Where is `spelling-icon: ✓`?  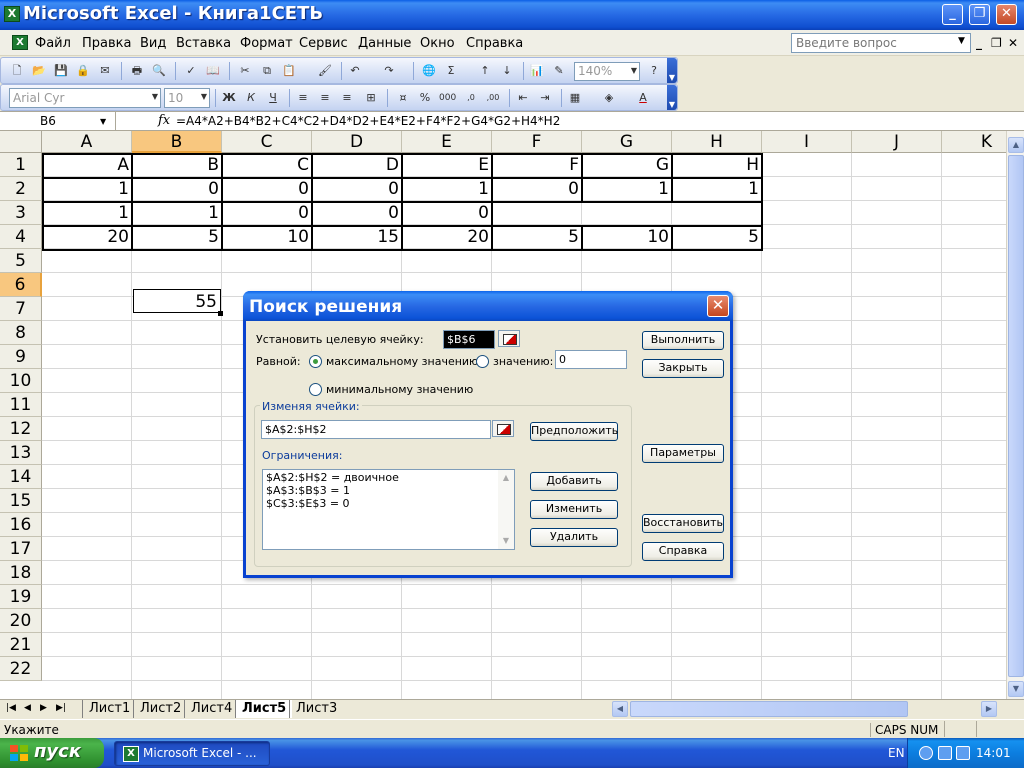 spelling-icon: ✓ is located at coordinates (191, 71).